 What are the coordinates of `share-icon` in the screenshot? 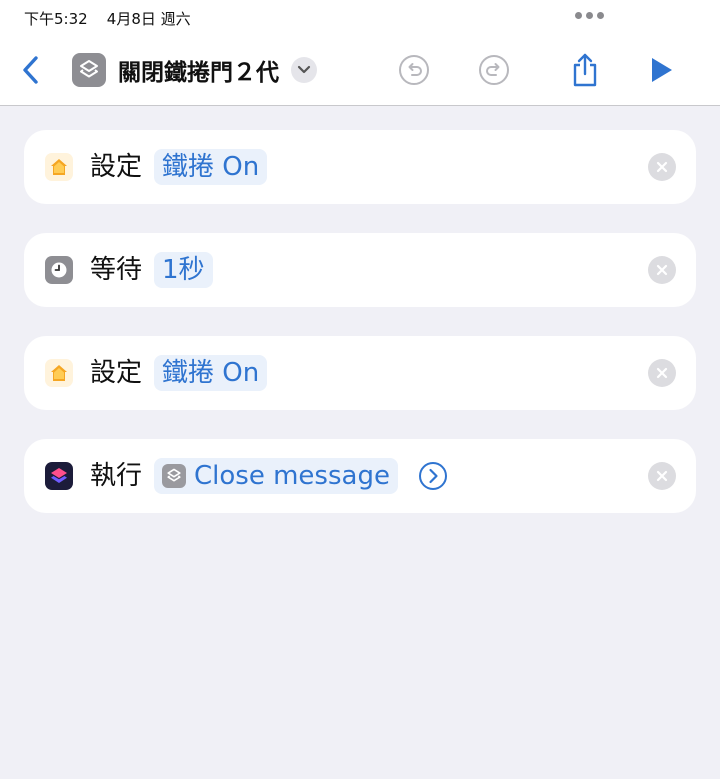 It's located at (585, 70).